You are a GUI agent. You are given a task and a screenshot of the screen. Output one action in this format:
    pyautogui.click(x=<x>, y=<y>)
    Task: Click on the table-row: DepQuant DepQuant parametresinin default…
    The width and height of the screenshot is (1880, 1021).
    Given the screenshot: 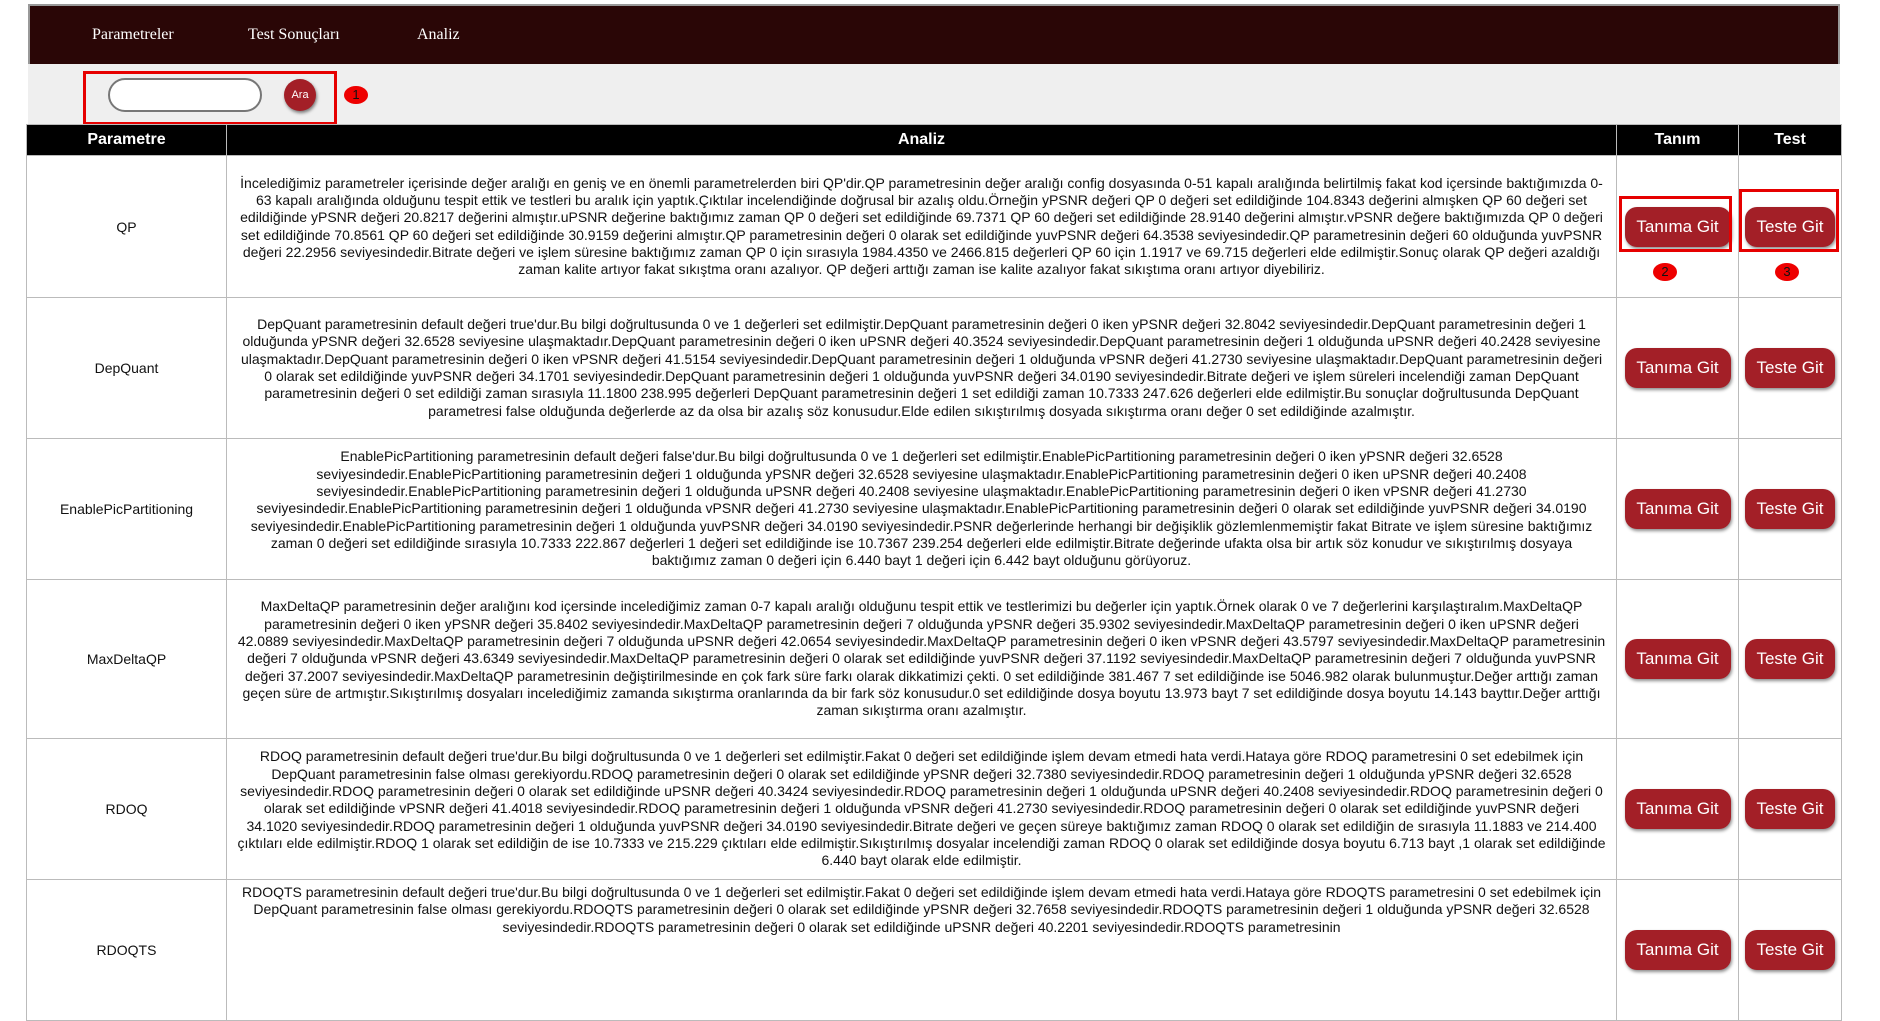 What is the action you would take?
    pyautogui.click(x=934, y=368)
    